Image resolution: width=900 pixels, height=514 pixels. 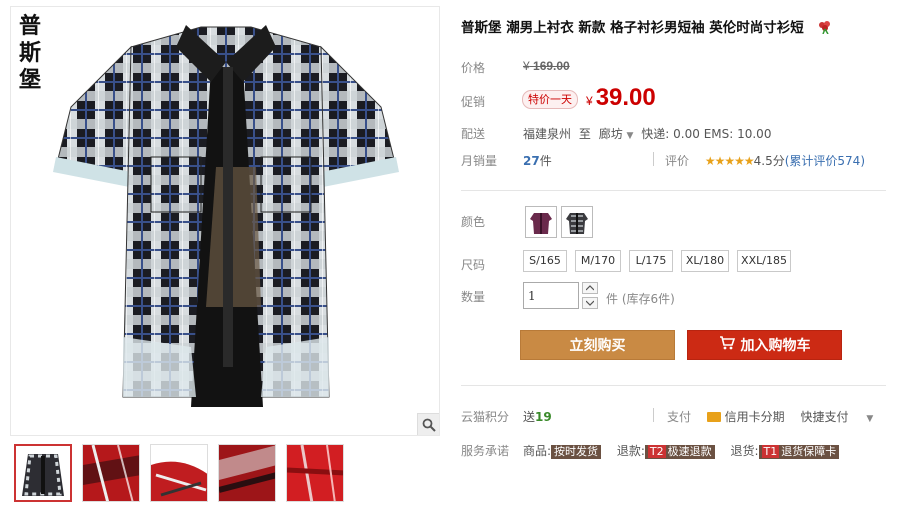 I want to click on shipping-info: 福建泉州 至 廊坊 ▼ 快递: 0.00 EMS: 10.00, so click(x=647, y=133).